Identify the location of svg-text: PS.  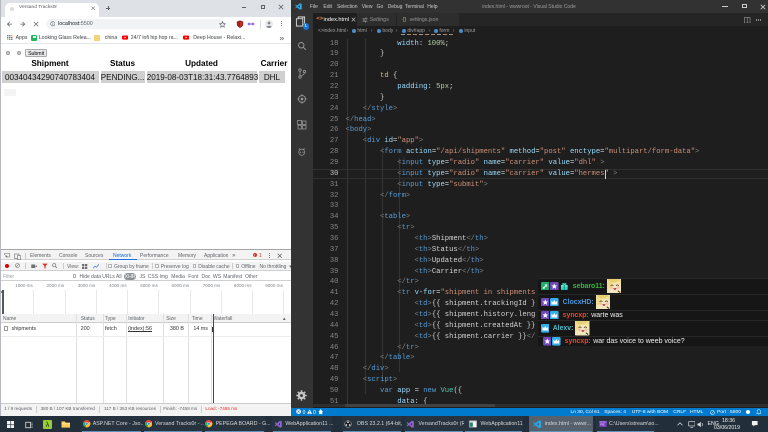
(602, 425).